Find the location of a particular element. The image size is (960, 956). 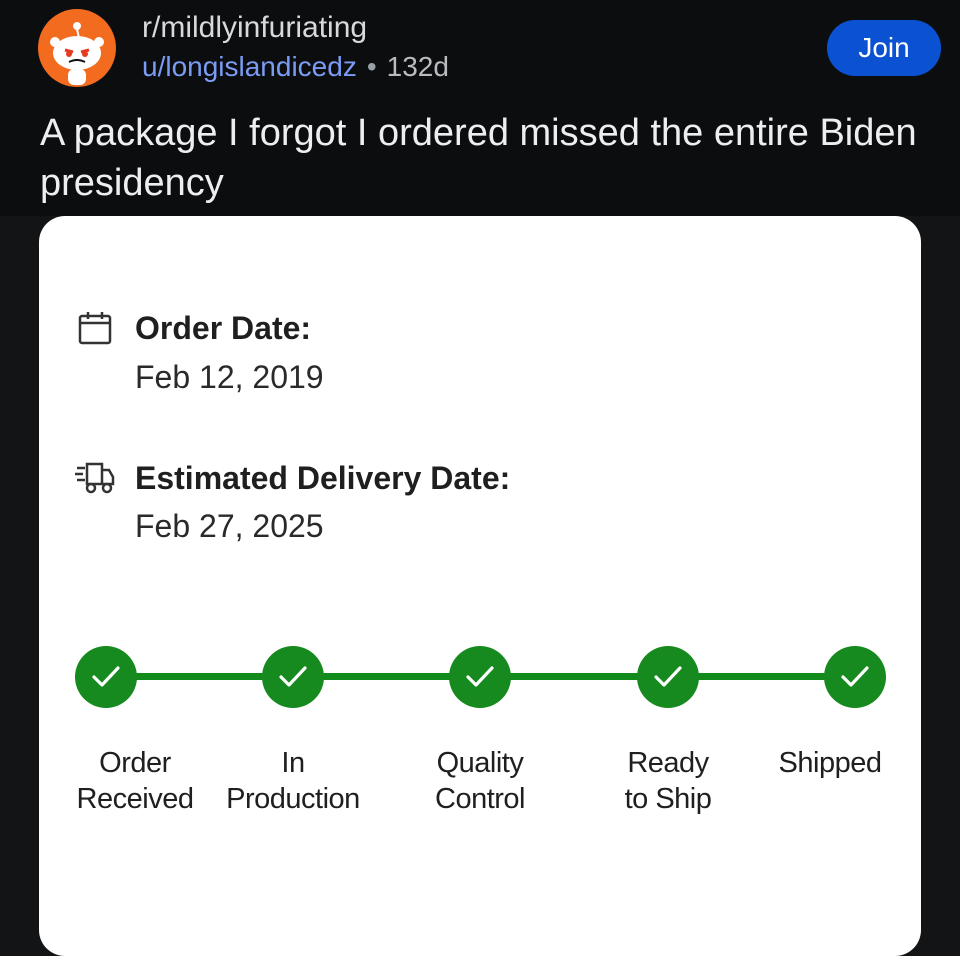

step-check-shipped is located at coordinates (855, 677).